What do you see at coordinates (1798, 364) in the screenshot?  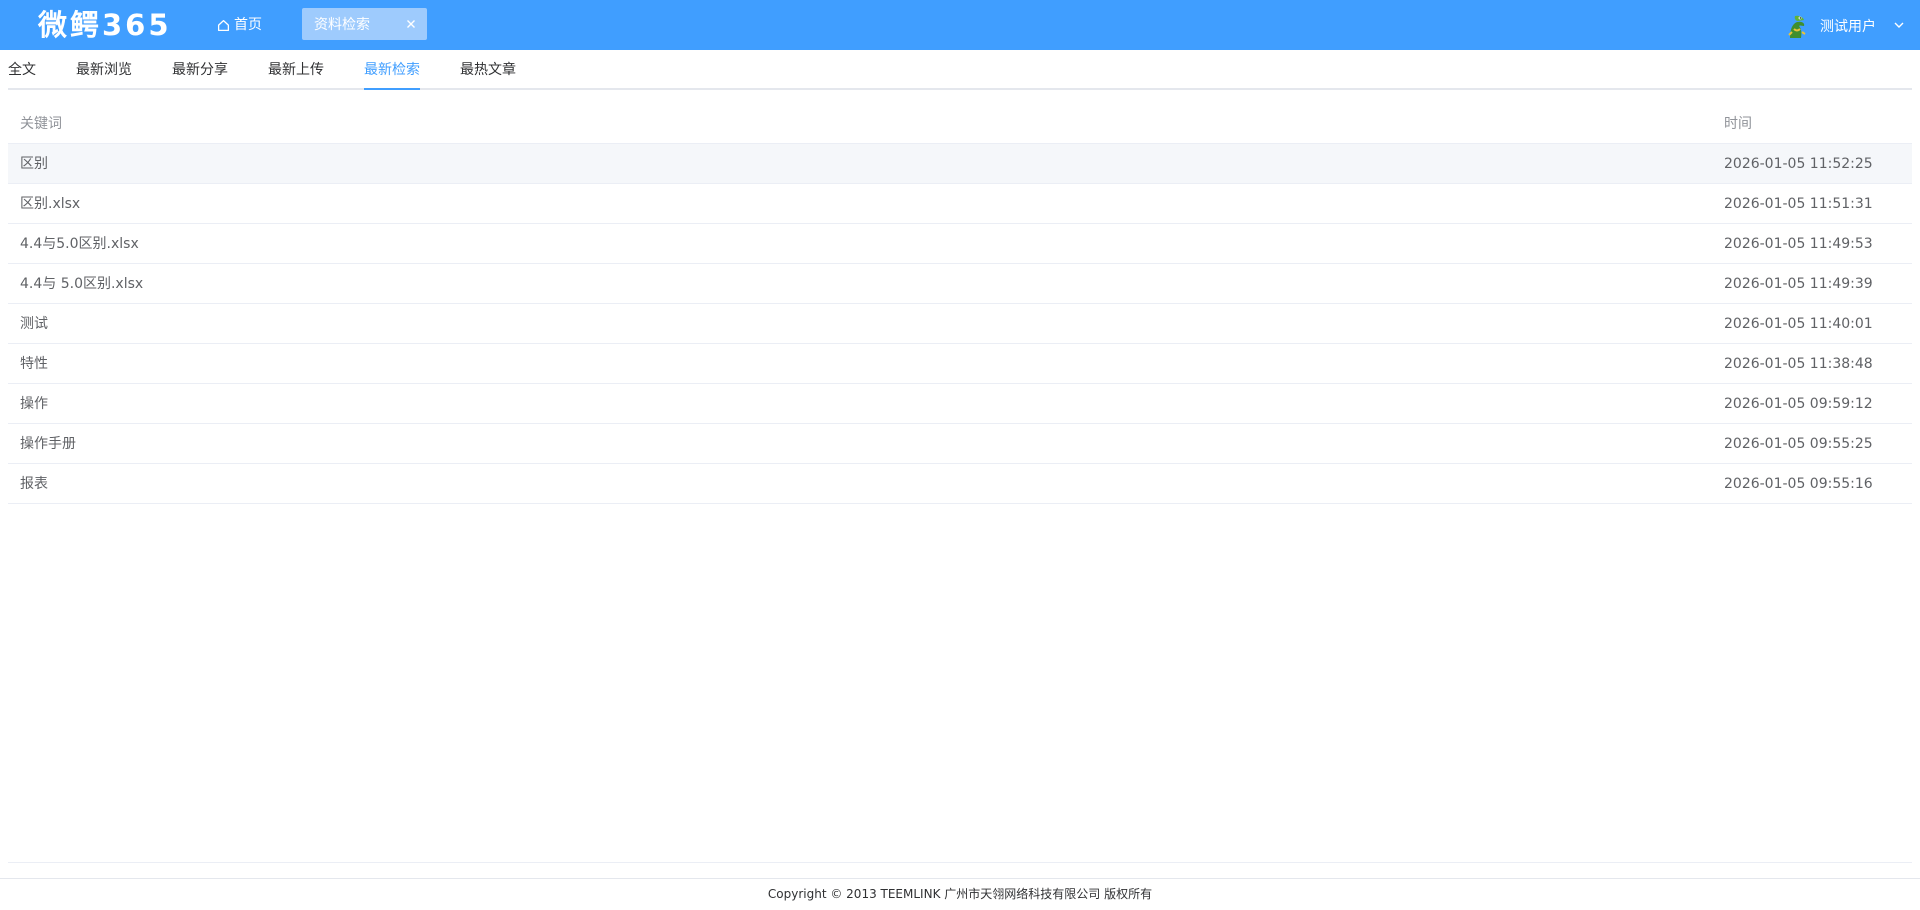 I see `time-cell: 2026-01-05 11:38:48` at bounding box center [1798, 364].